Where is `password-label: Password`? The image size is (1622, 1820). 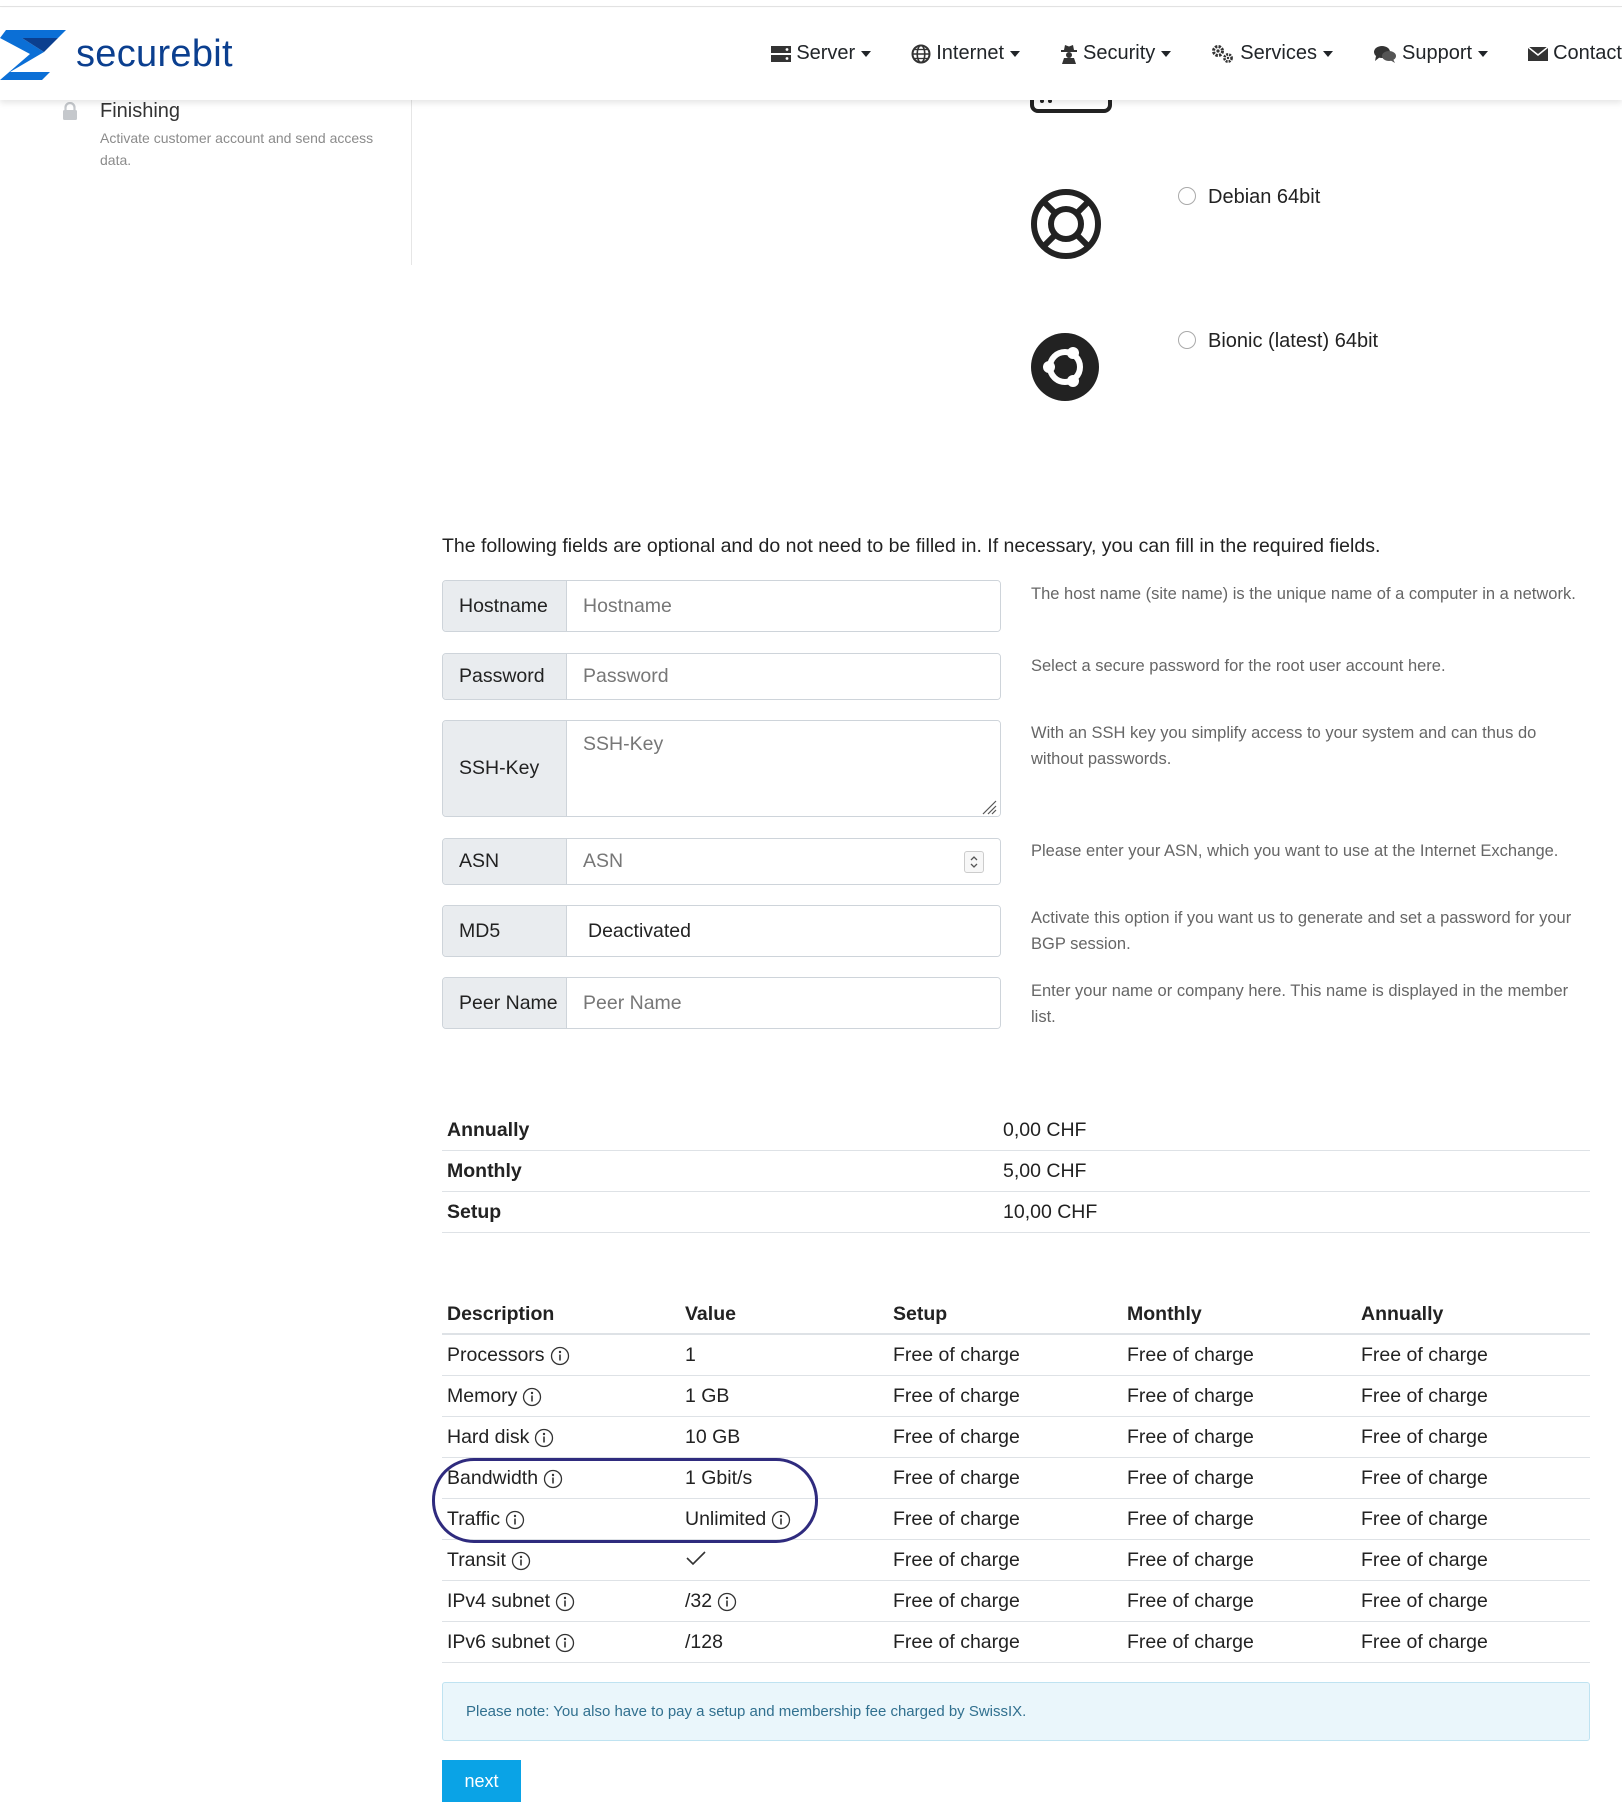
password-label: Password is located at coordinates (505, 676).